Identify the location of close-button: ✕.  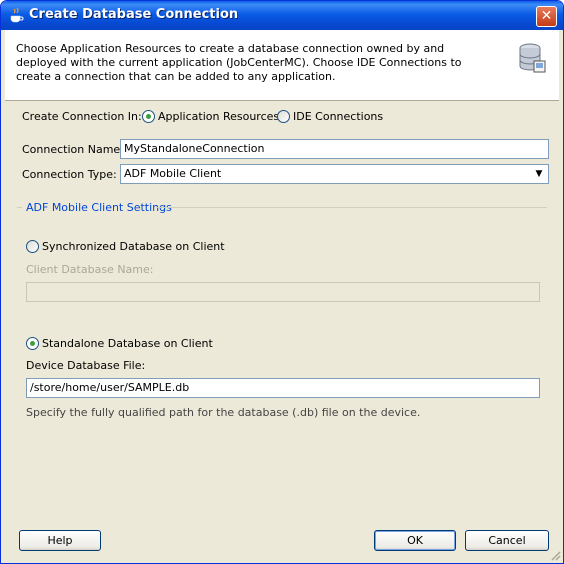
(546, 16).